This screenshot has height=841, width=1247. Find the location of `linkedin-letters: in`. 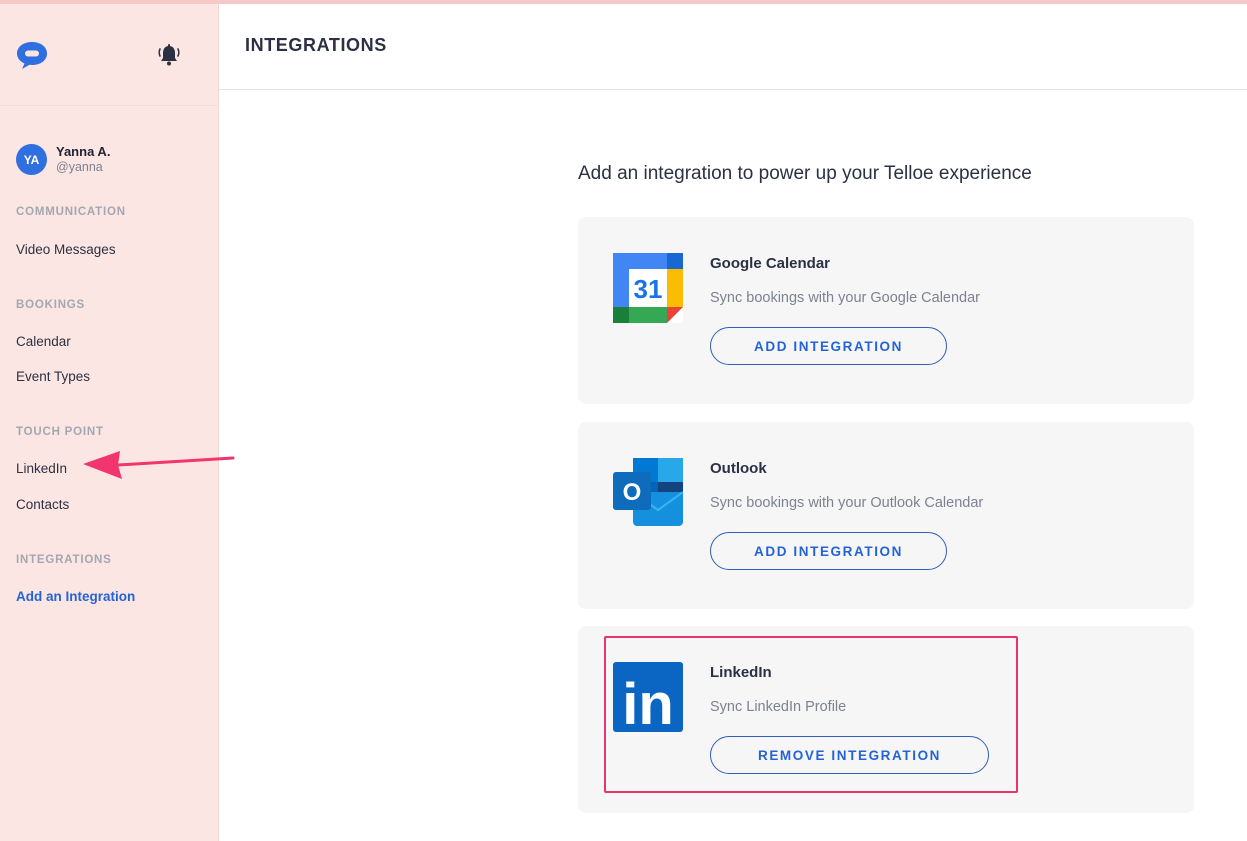

linkedin-letters: in is located at coordinates (648, 702).